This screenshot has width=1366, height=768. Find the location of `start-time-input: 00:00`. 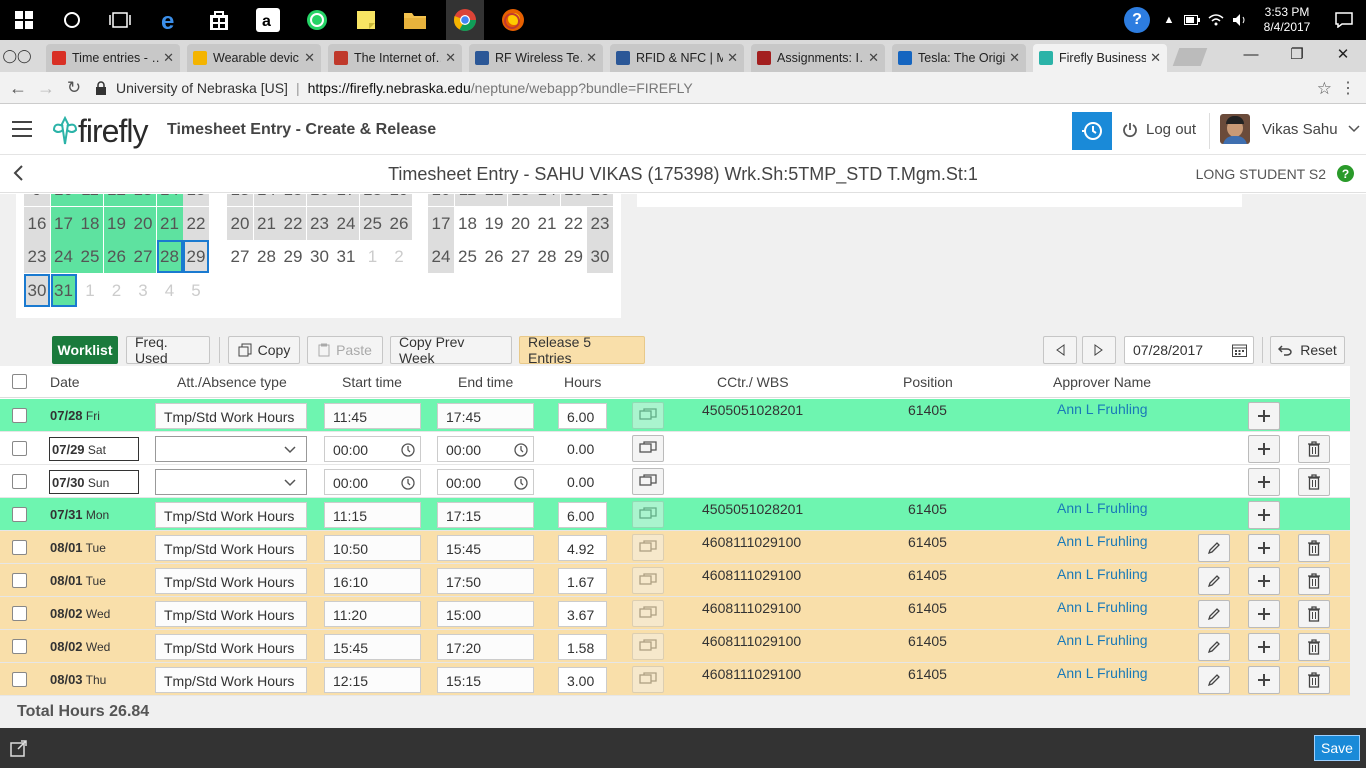

start-time-input: 00:00 is located at coordinates (372, 482).